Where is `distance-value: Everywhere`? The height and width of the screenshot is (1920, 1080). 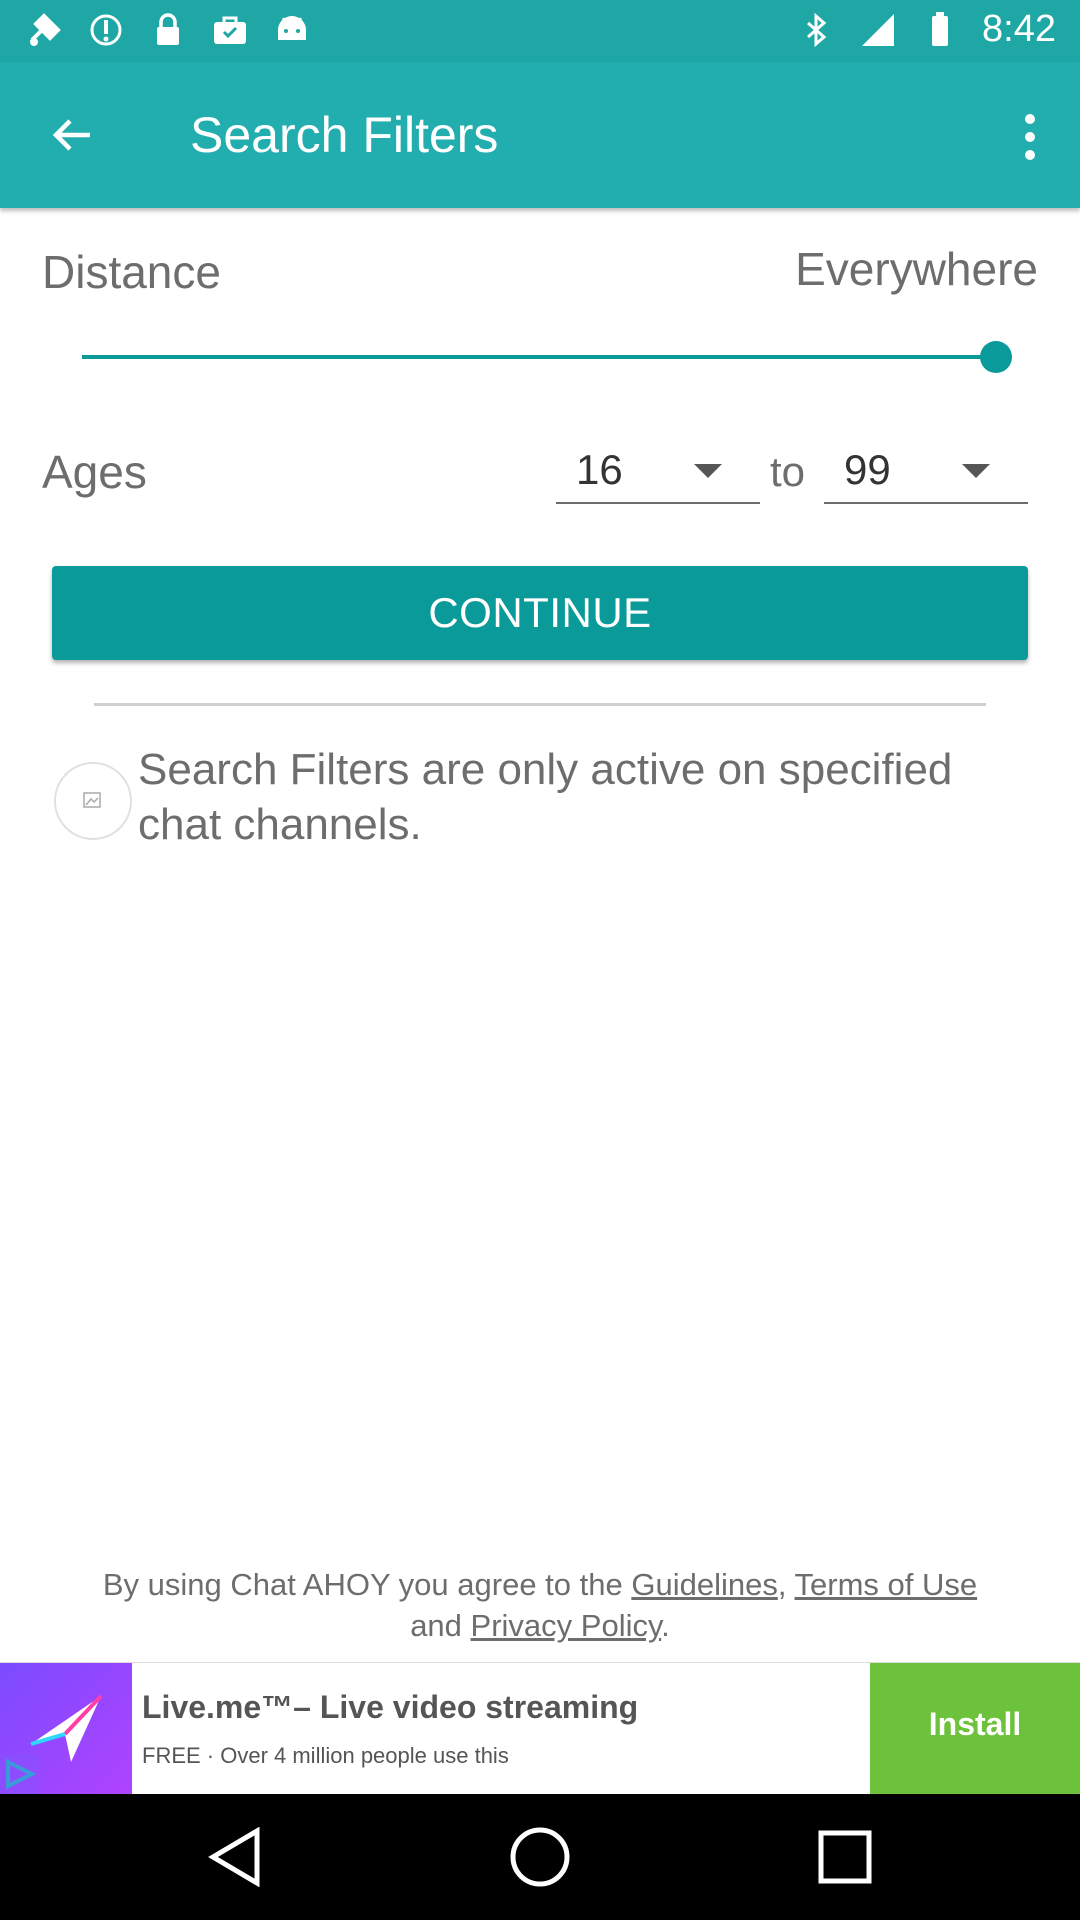 distance-value: Everywhere is located at coordinates (916, 269).